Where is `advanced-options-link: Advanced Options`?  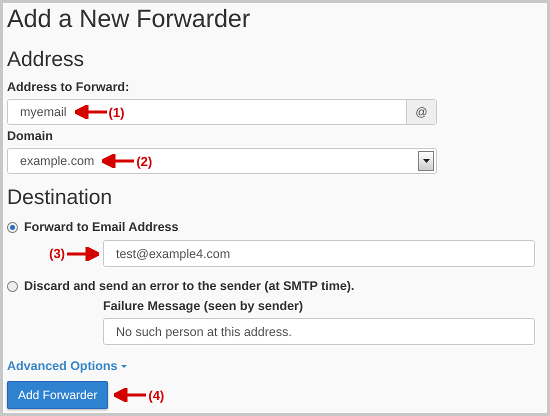
advanced-options-link: Advanced Options is located at coordinates (62, 366).